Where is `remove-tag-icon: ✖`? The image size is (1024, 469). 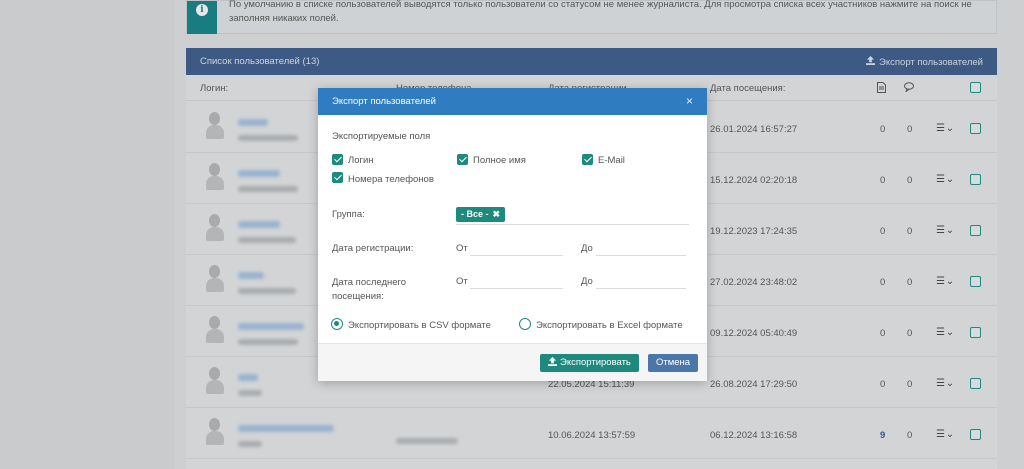 remove-tag-icon: ✖ is located at coordinates (497, 214).